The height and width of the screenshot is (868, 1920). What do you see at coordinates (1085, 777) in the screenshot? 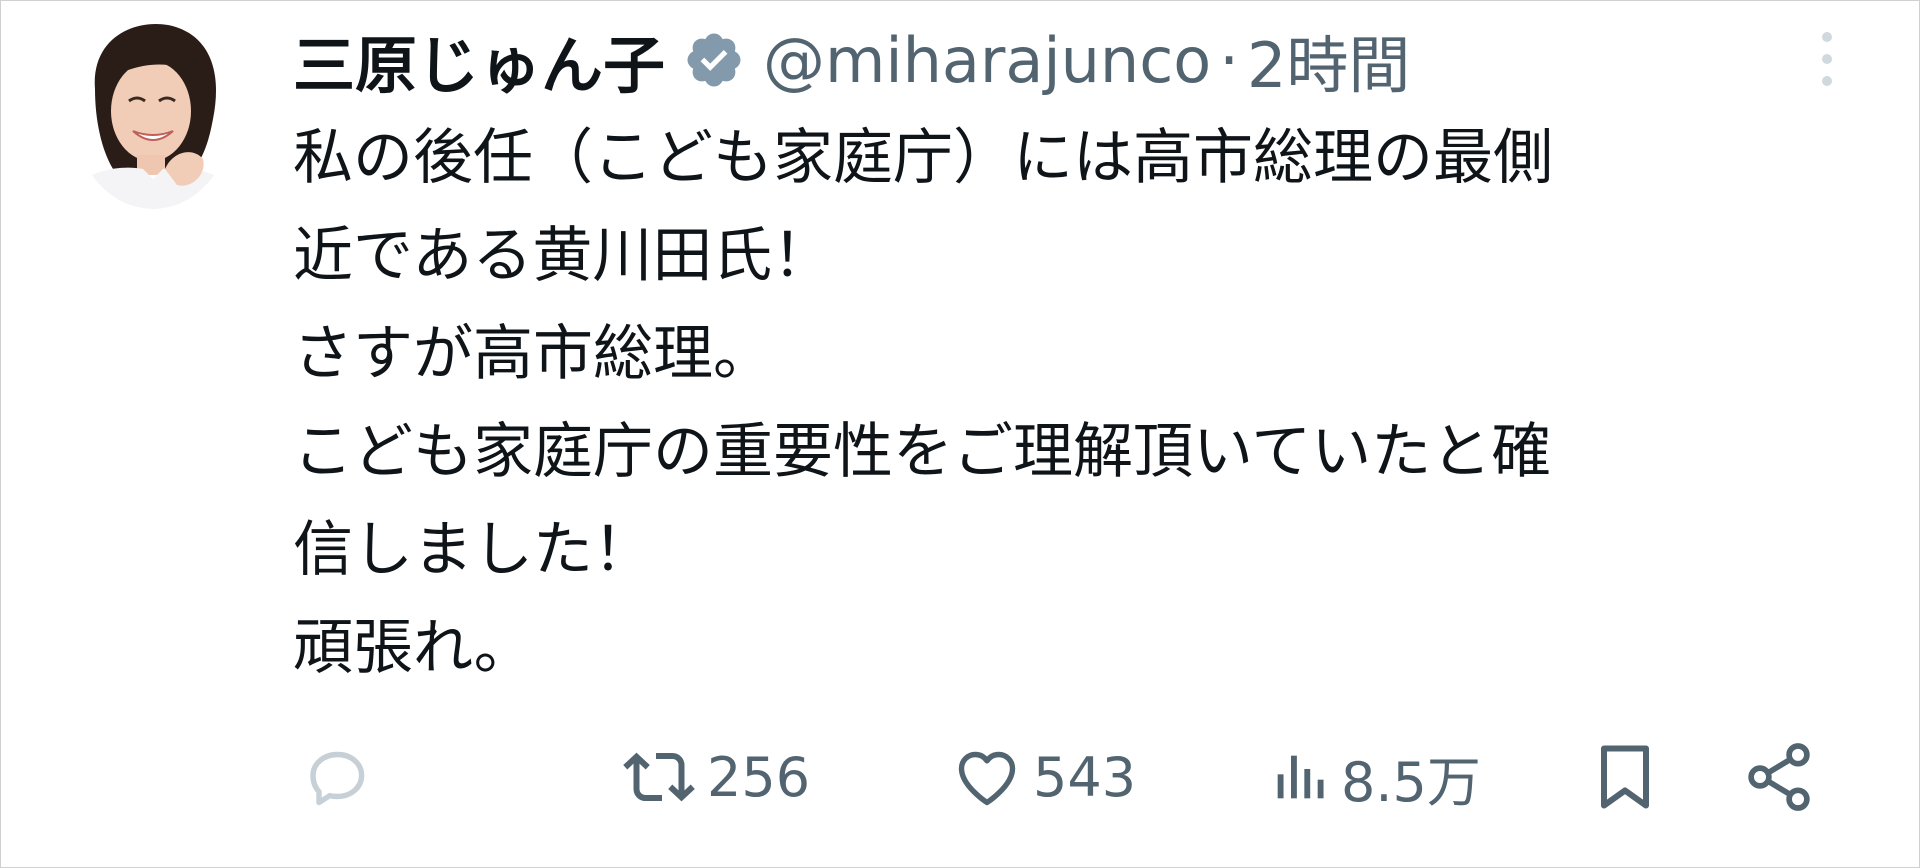
I see `like-count: 543` at bounding box center [1085, 777].